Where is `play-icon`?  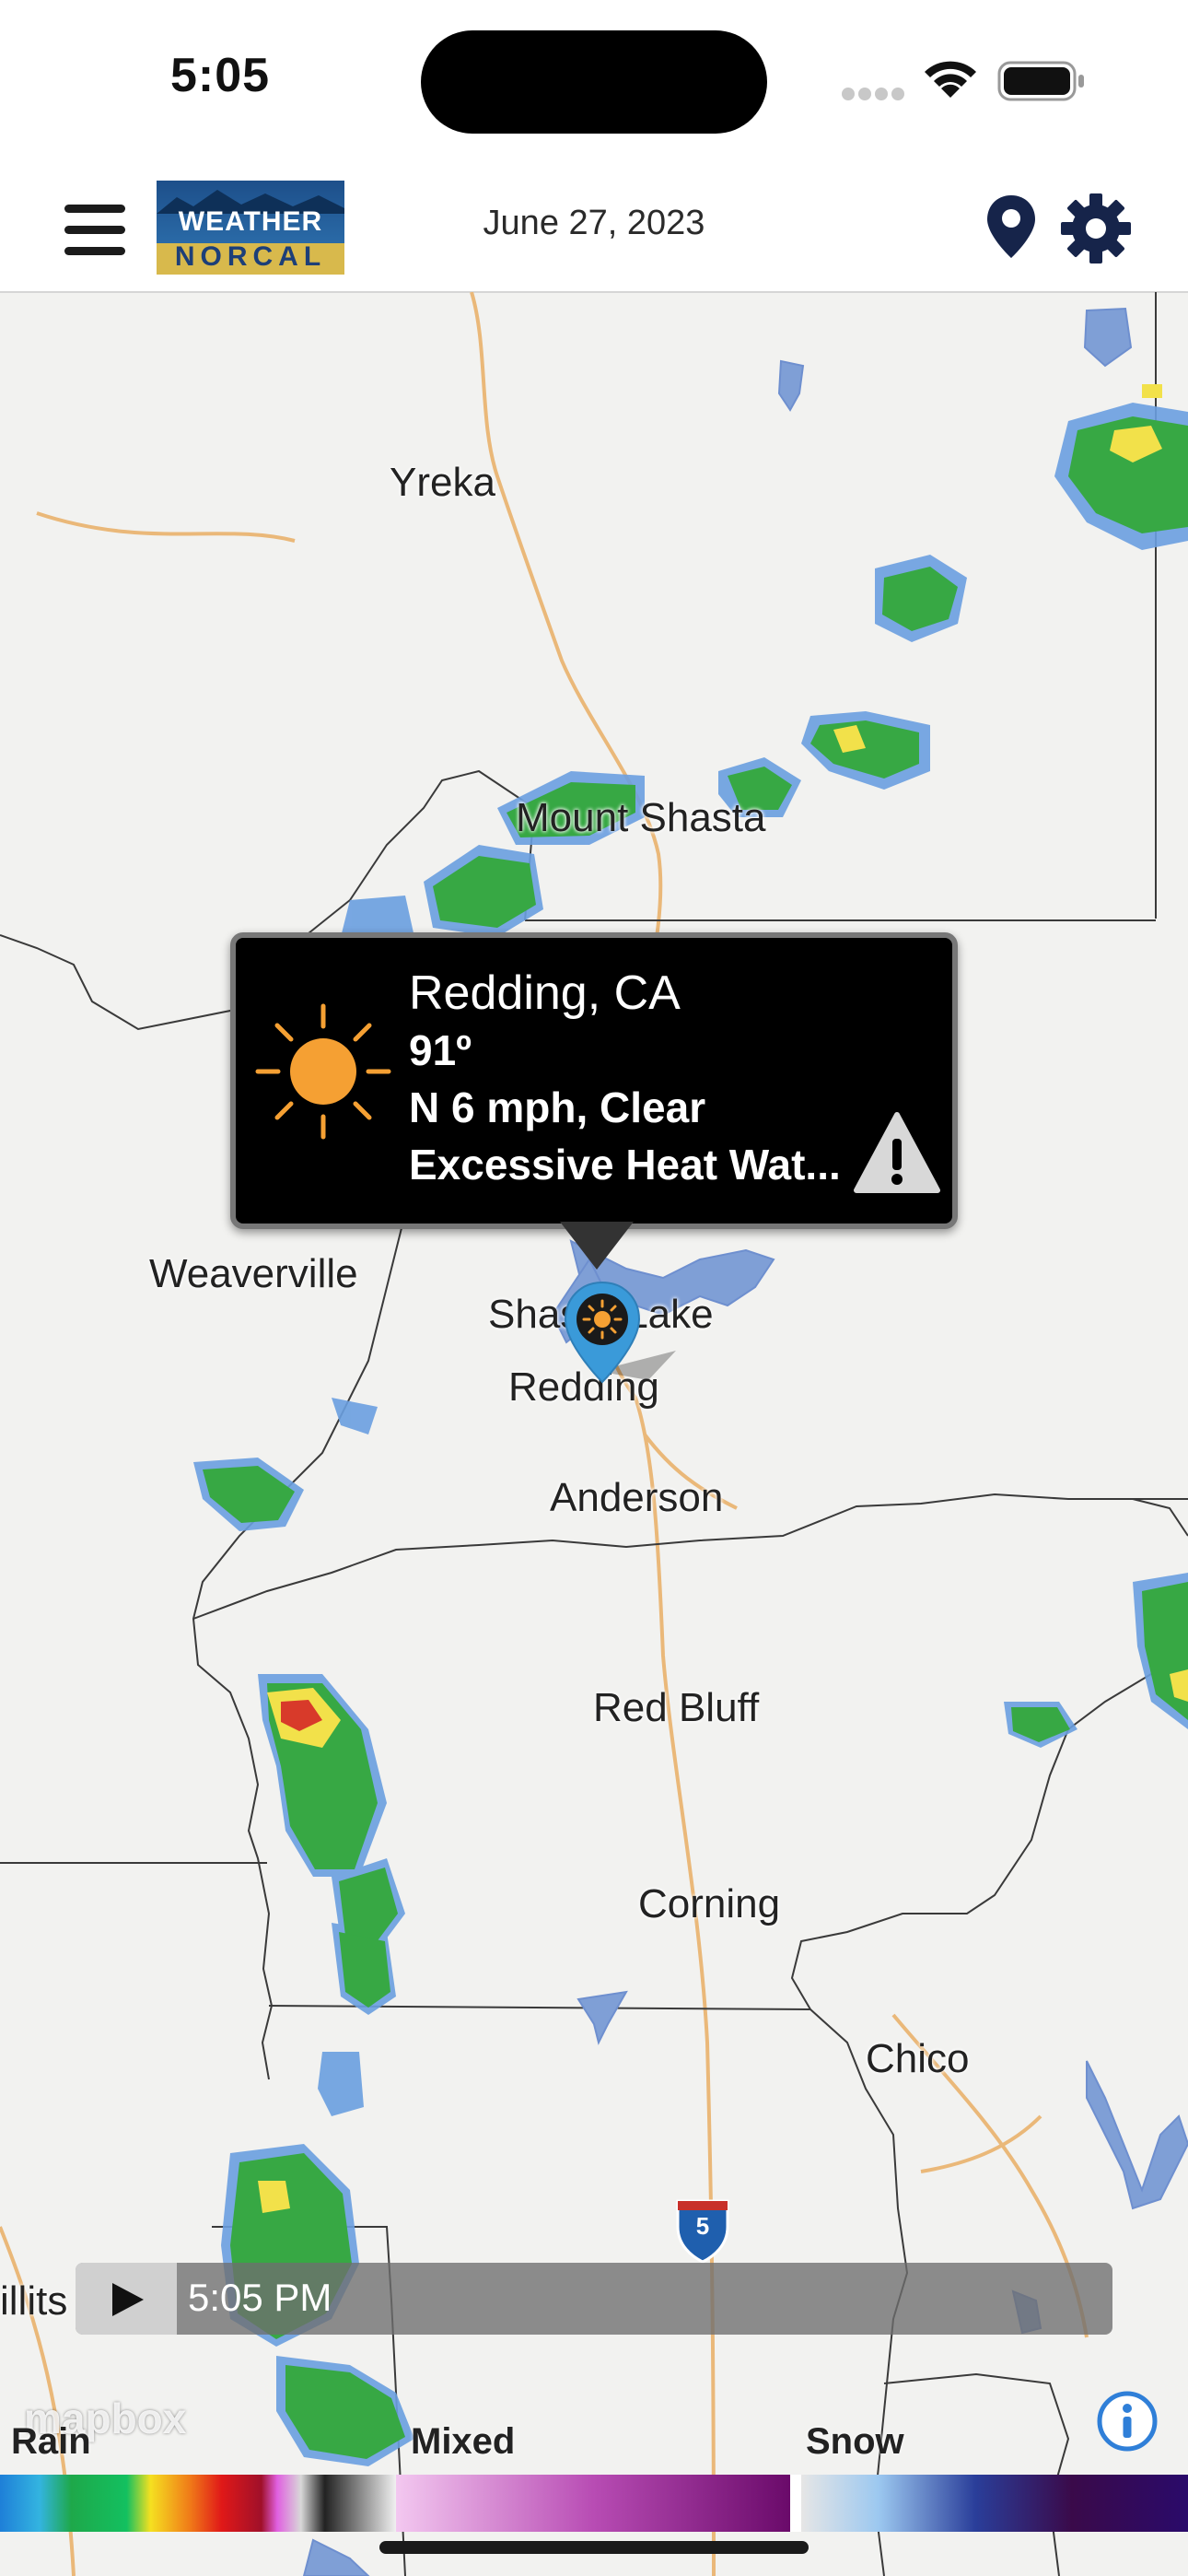
play-icon is located at coordinates (128, 2299).